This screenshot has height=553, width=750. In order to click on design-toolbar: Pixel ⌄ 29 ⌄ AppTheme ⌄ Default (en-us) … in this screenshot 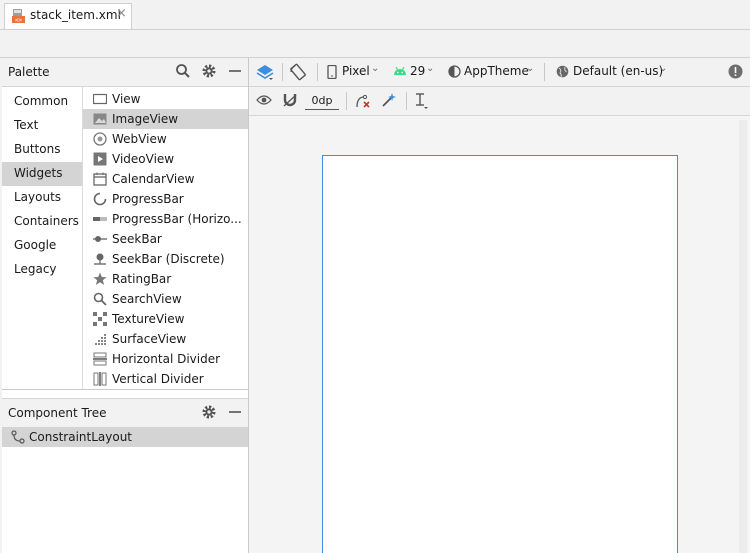, I will do `click(499, 72)`.